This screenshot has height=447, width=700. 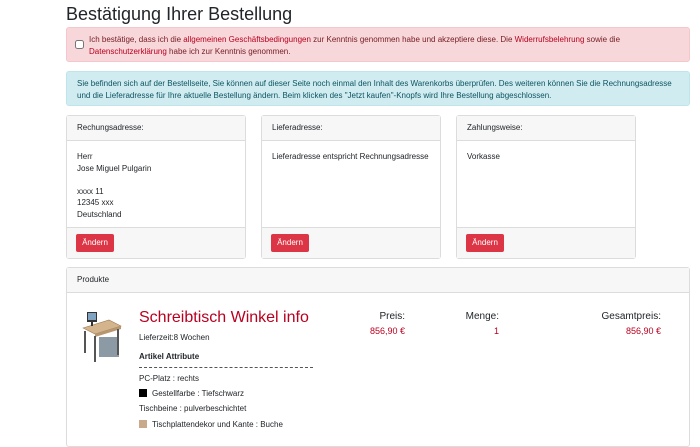 What do you see at coordinates (198, 393) in the screenshot?
I see `attribute-gestellfarbe-label: Gestellfarbe : Tiefschwarz` at bounding box center [198, 393].